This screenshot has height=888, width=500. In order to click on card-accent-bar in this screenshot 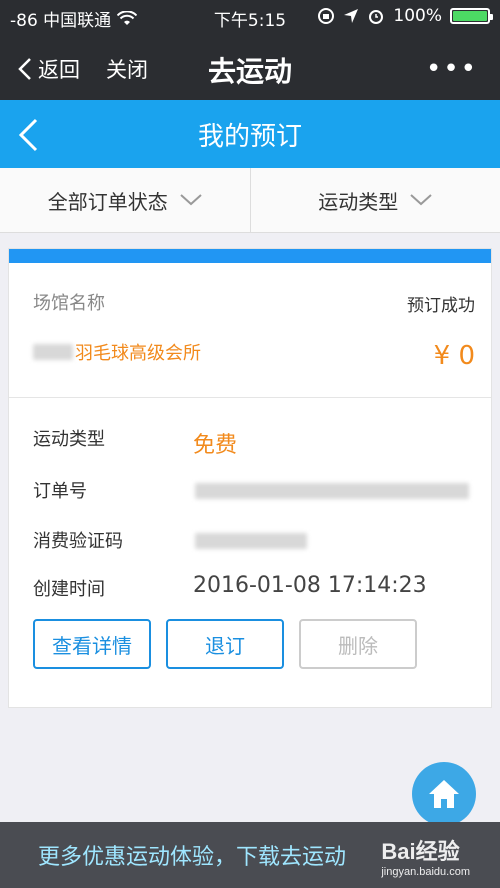, I will do `click(250, 256)`.